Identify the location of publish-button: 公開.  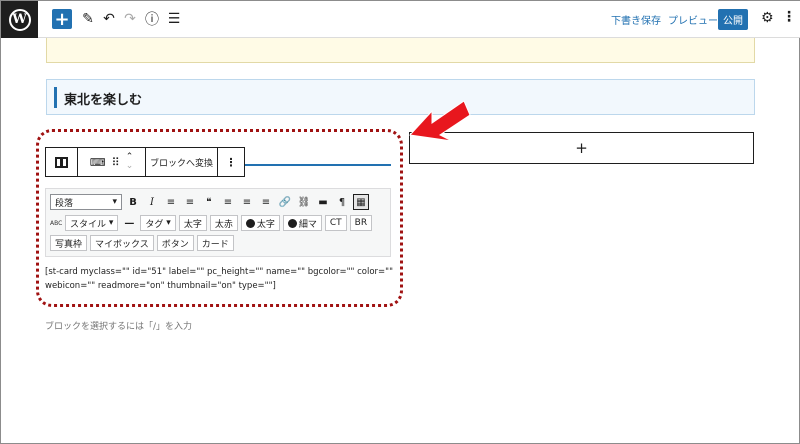
(733, 19).